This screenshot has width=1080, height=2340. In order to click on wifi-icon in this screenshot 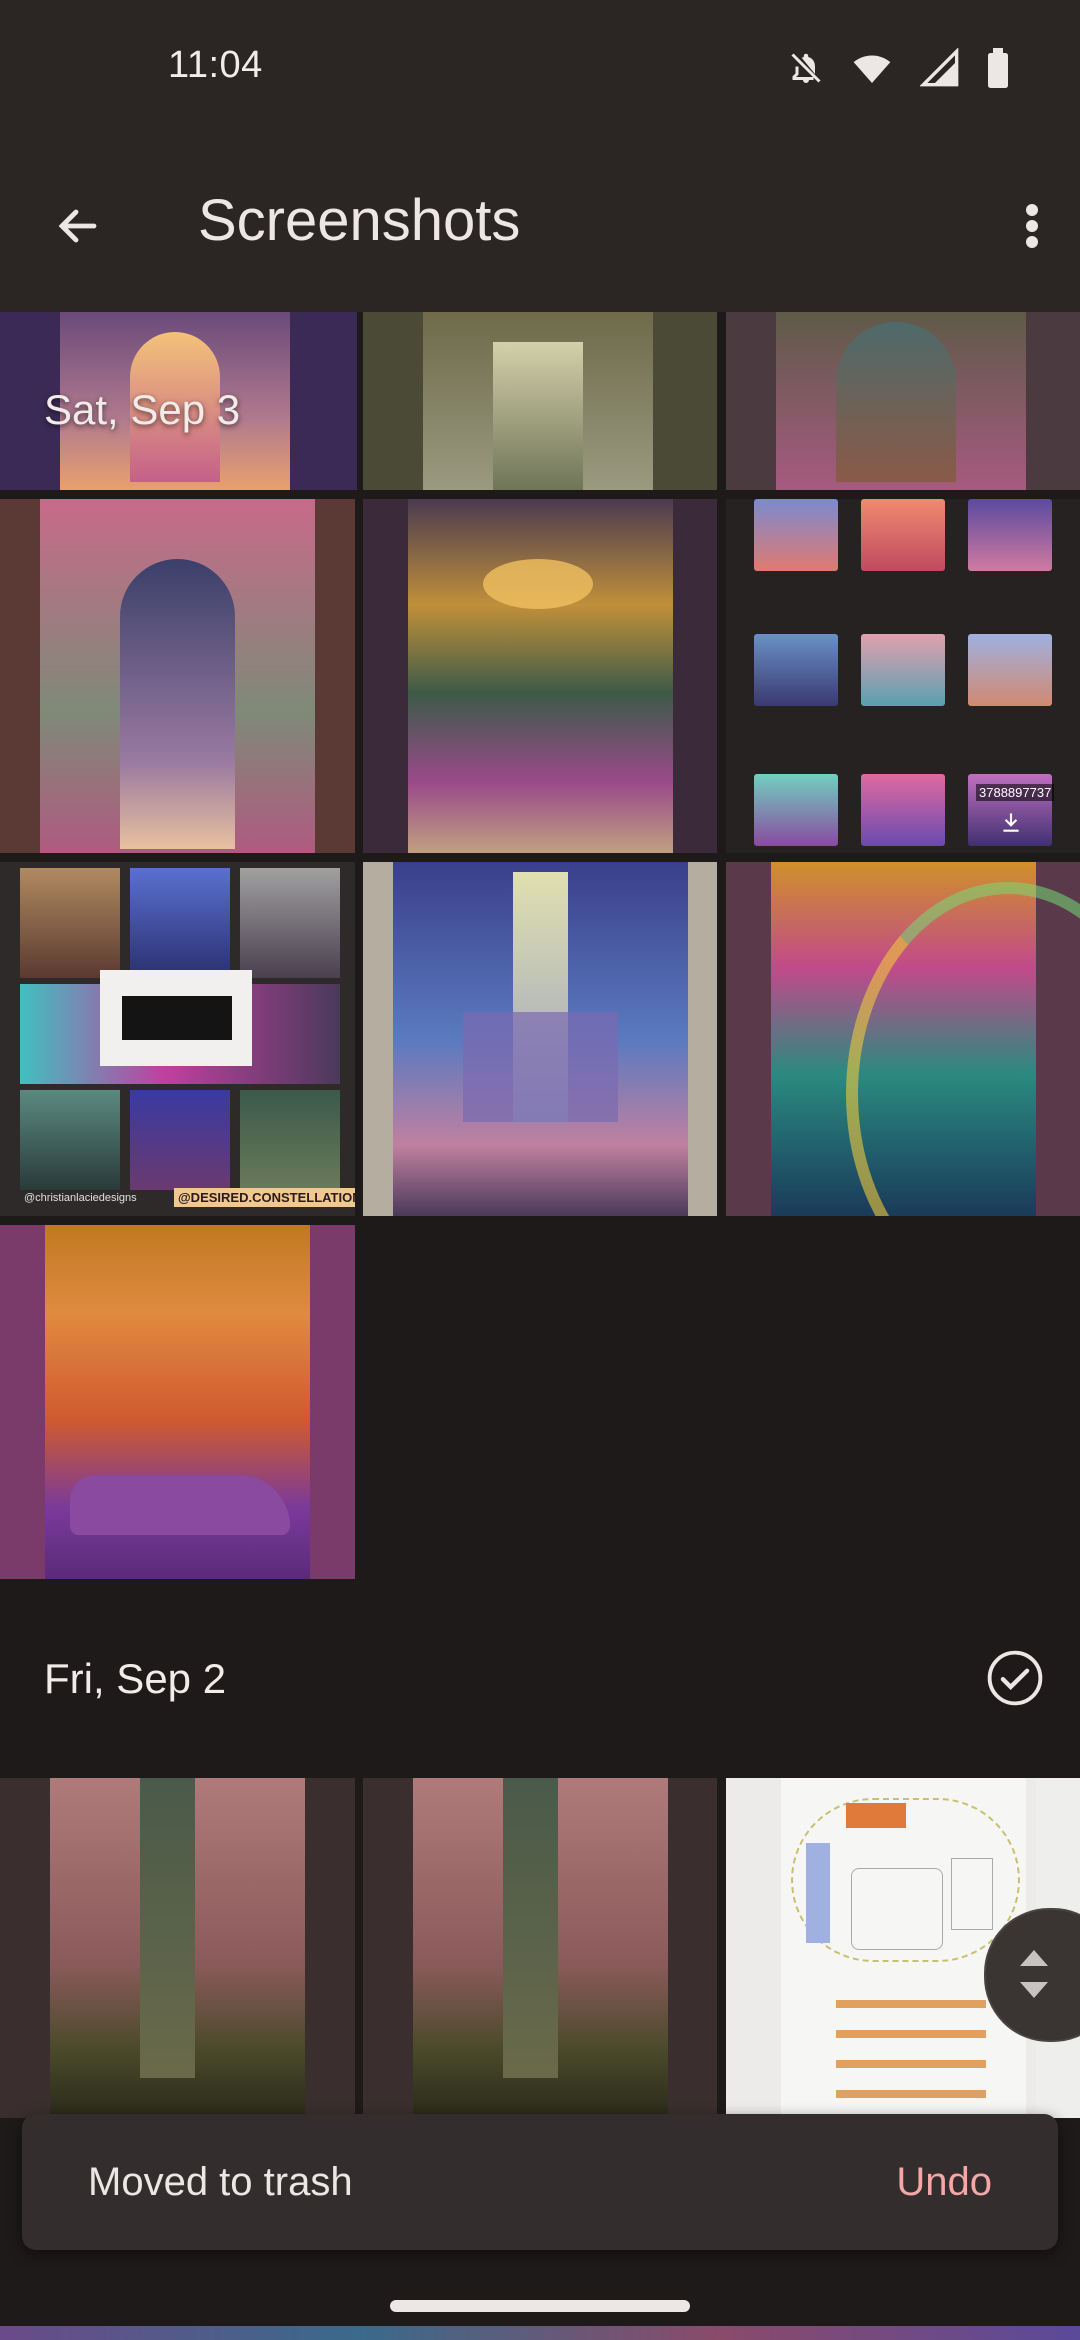, I will do `click(872, 69)`.